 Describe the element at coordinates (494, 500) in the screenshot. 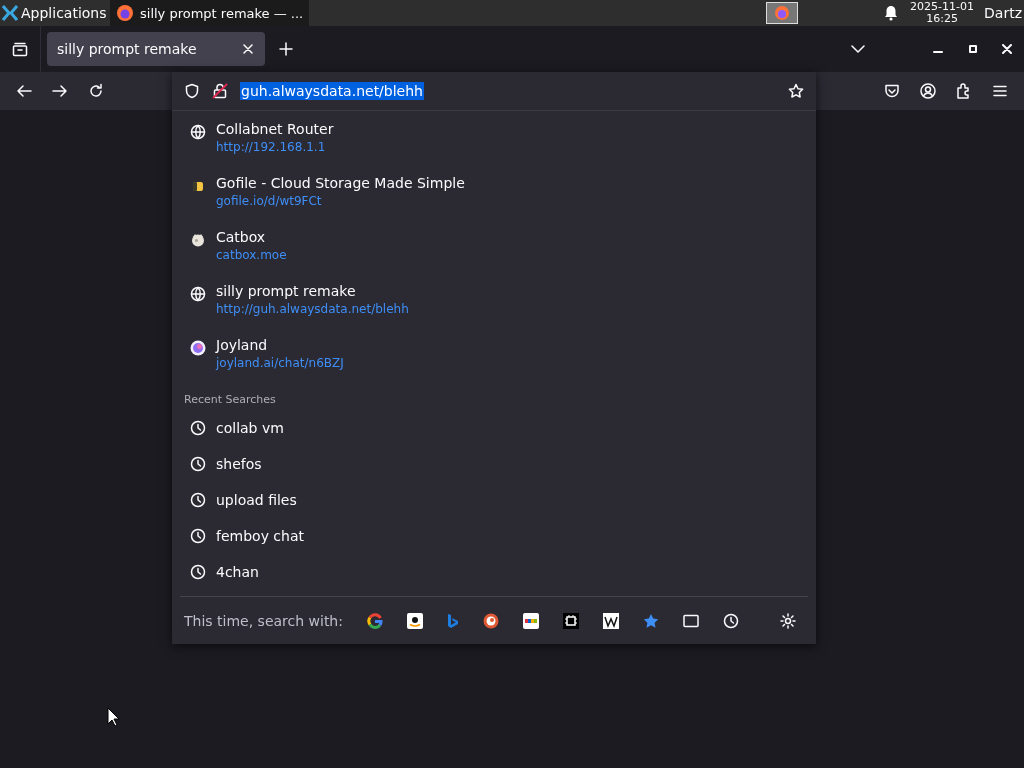

I see `recent-search-item: upload files` at that location.